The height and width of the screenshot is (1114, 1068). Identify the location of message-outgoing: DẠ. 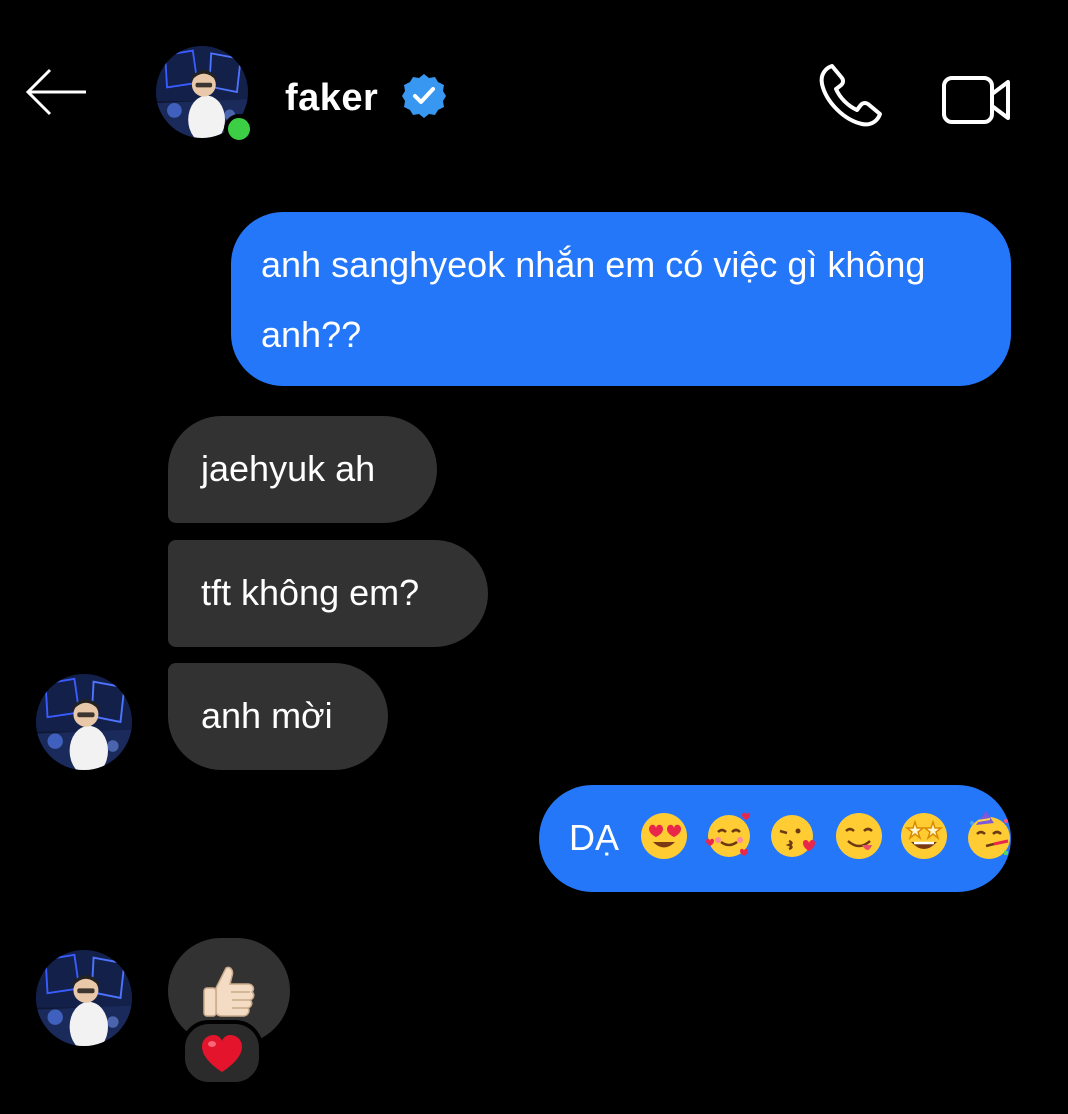
(775, 838).